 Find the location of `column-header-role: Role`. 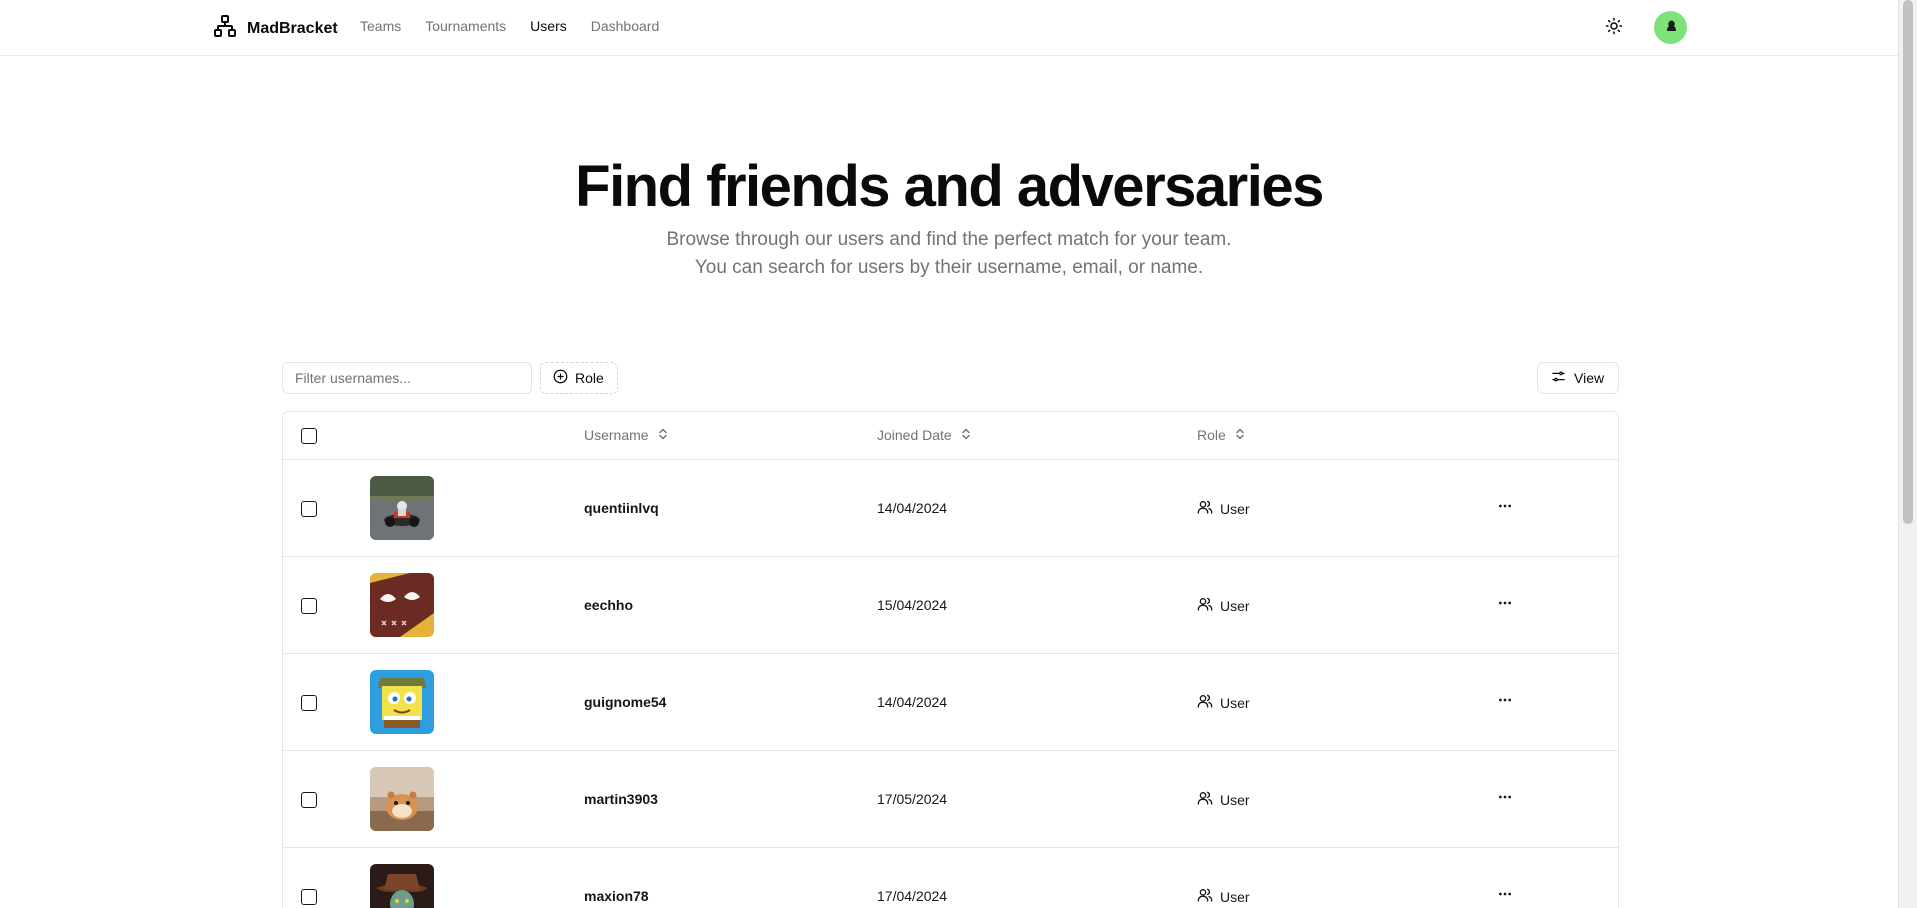

column-header-role: Role is located at coordinates (1221, 435).